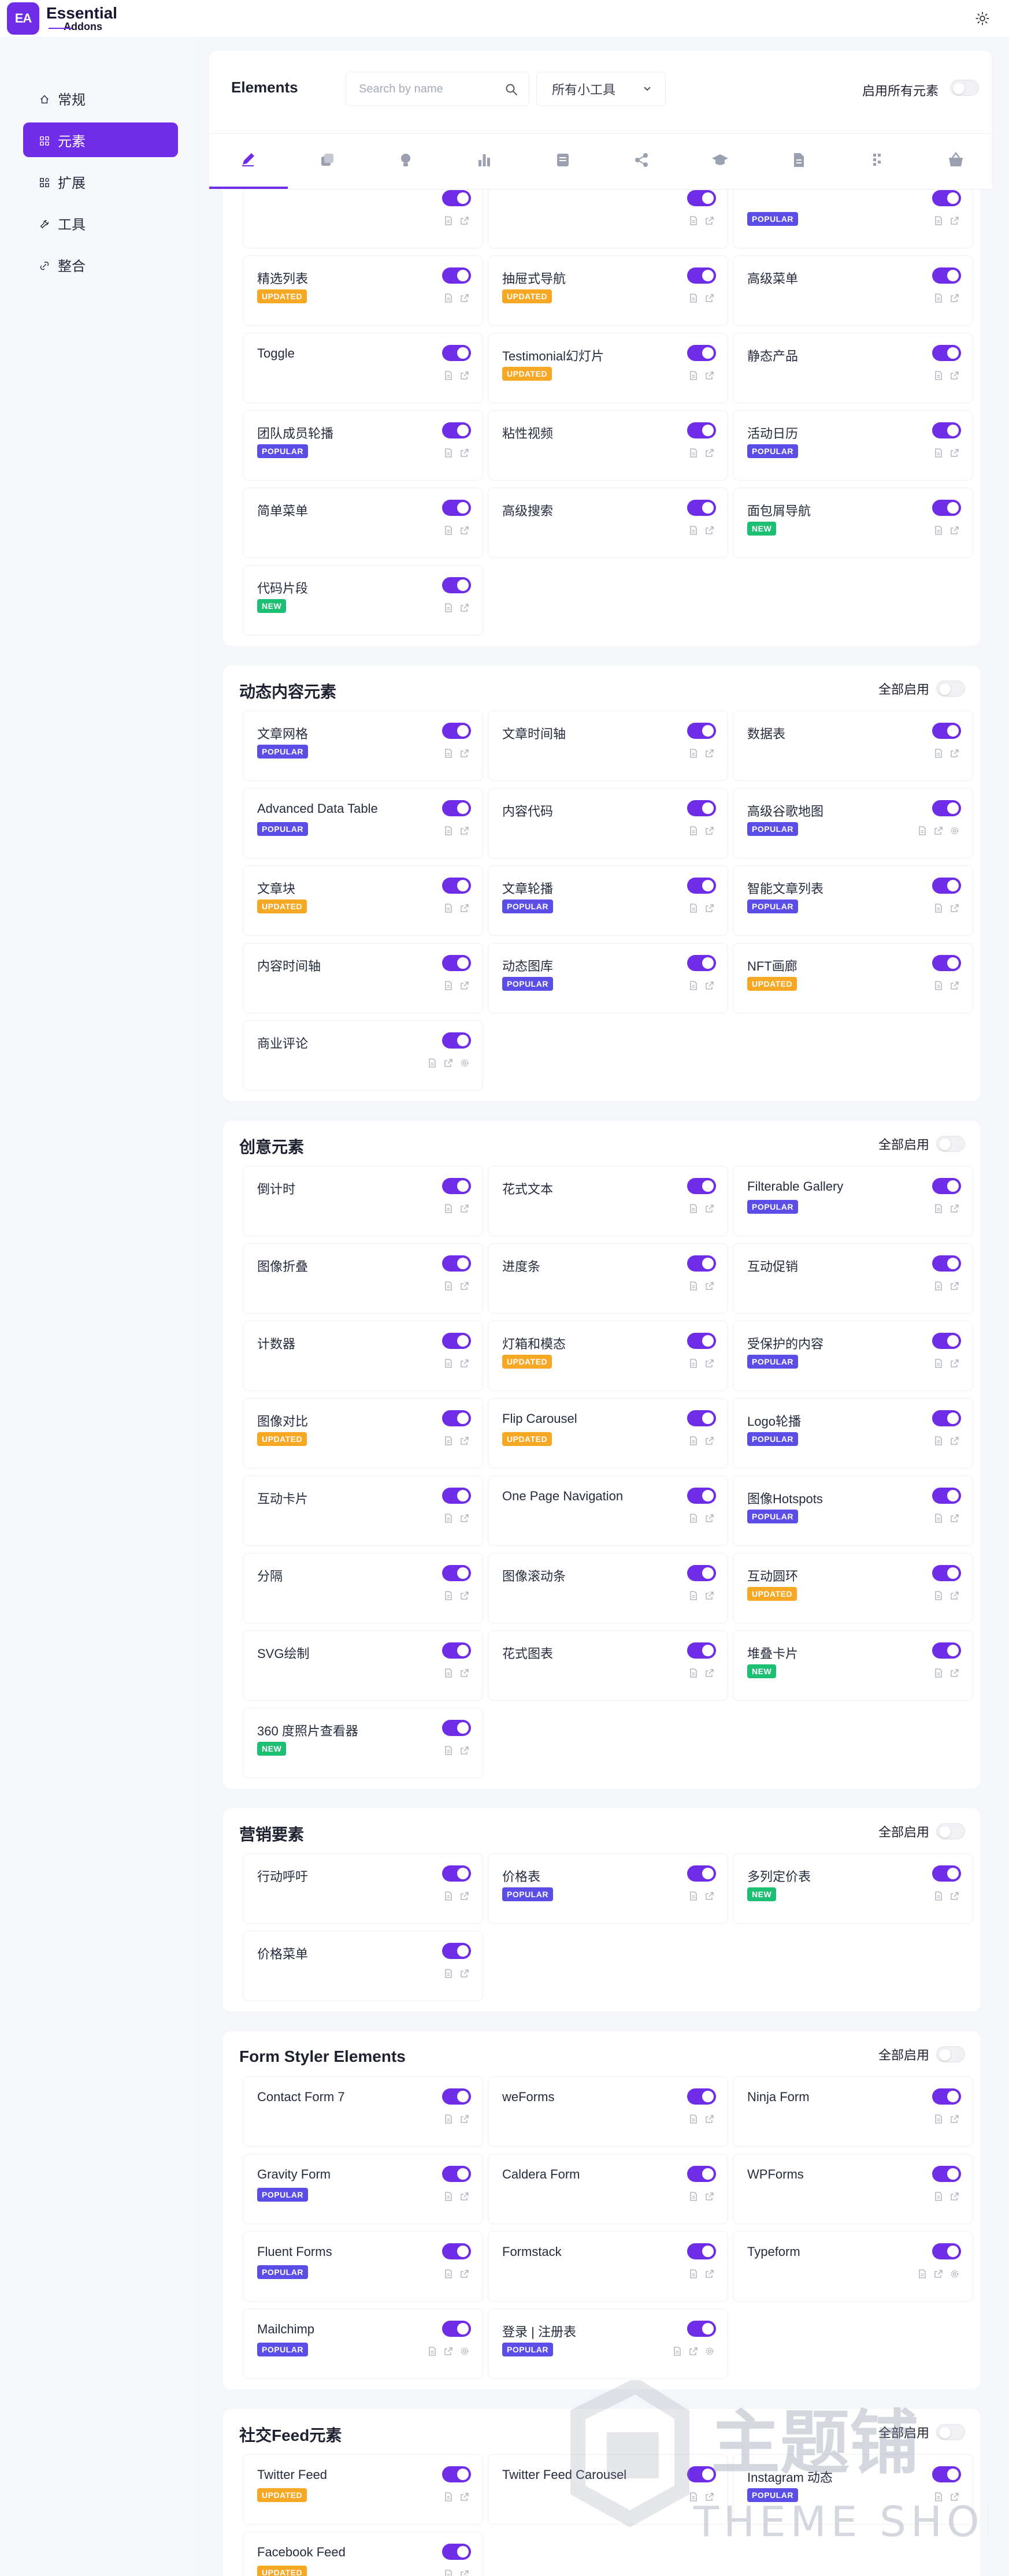  Describe the element at coordinates (964, 88) in the screenshot. I see `enable-all-toggle` at that location.